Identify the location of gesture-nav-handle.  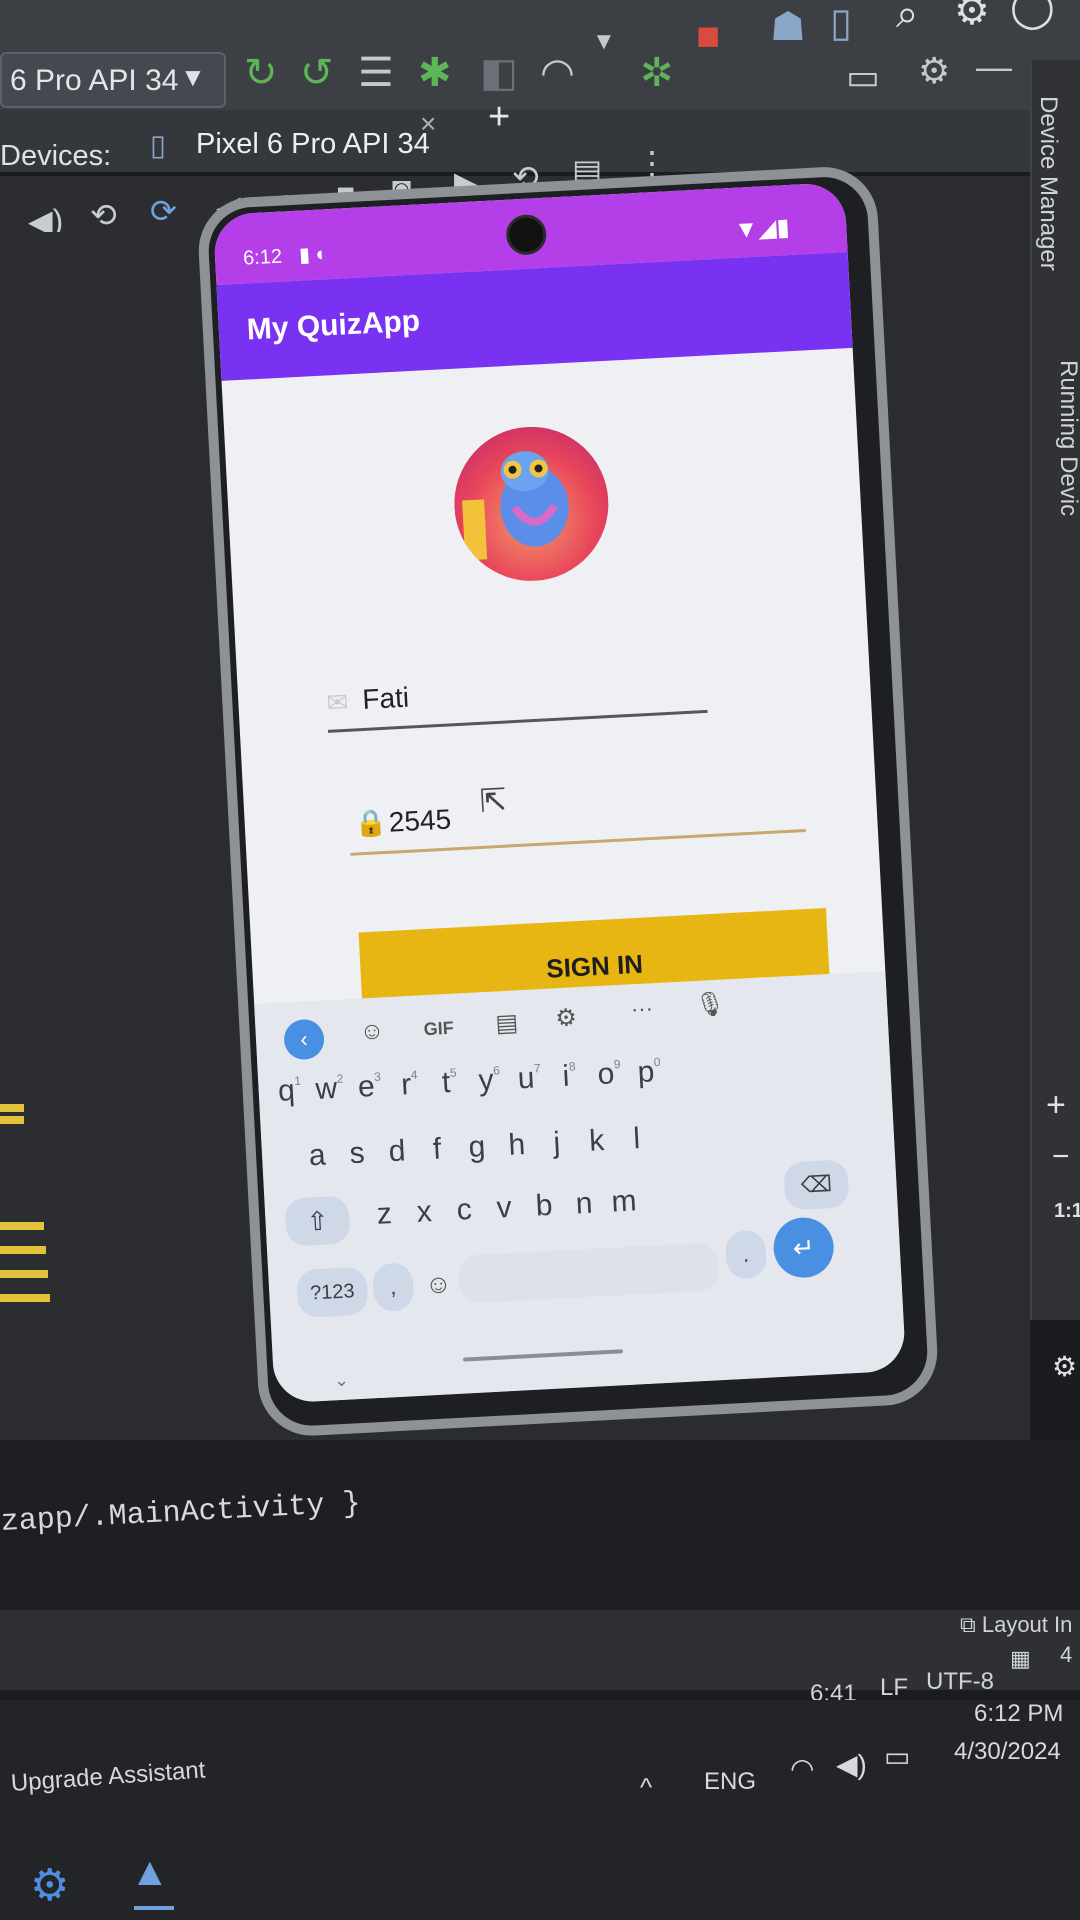
(542, 1355).